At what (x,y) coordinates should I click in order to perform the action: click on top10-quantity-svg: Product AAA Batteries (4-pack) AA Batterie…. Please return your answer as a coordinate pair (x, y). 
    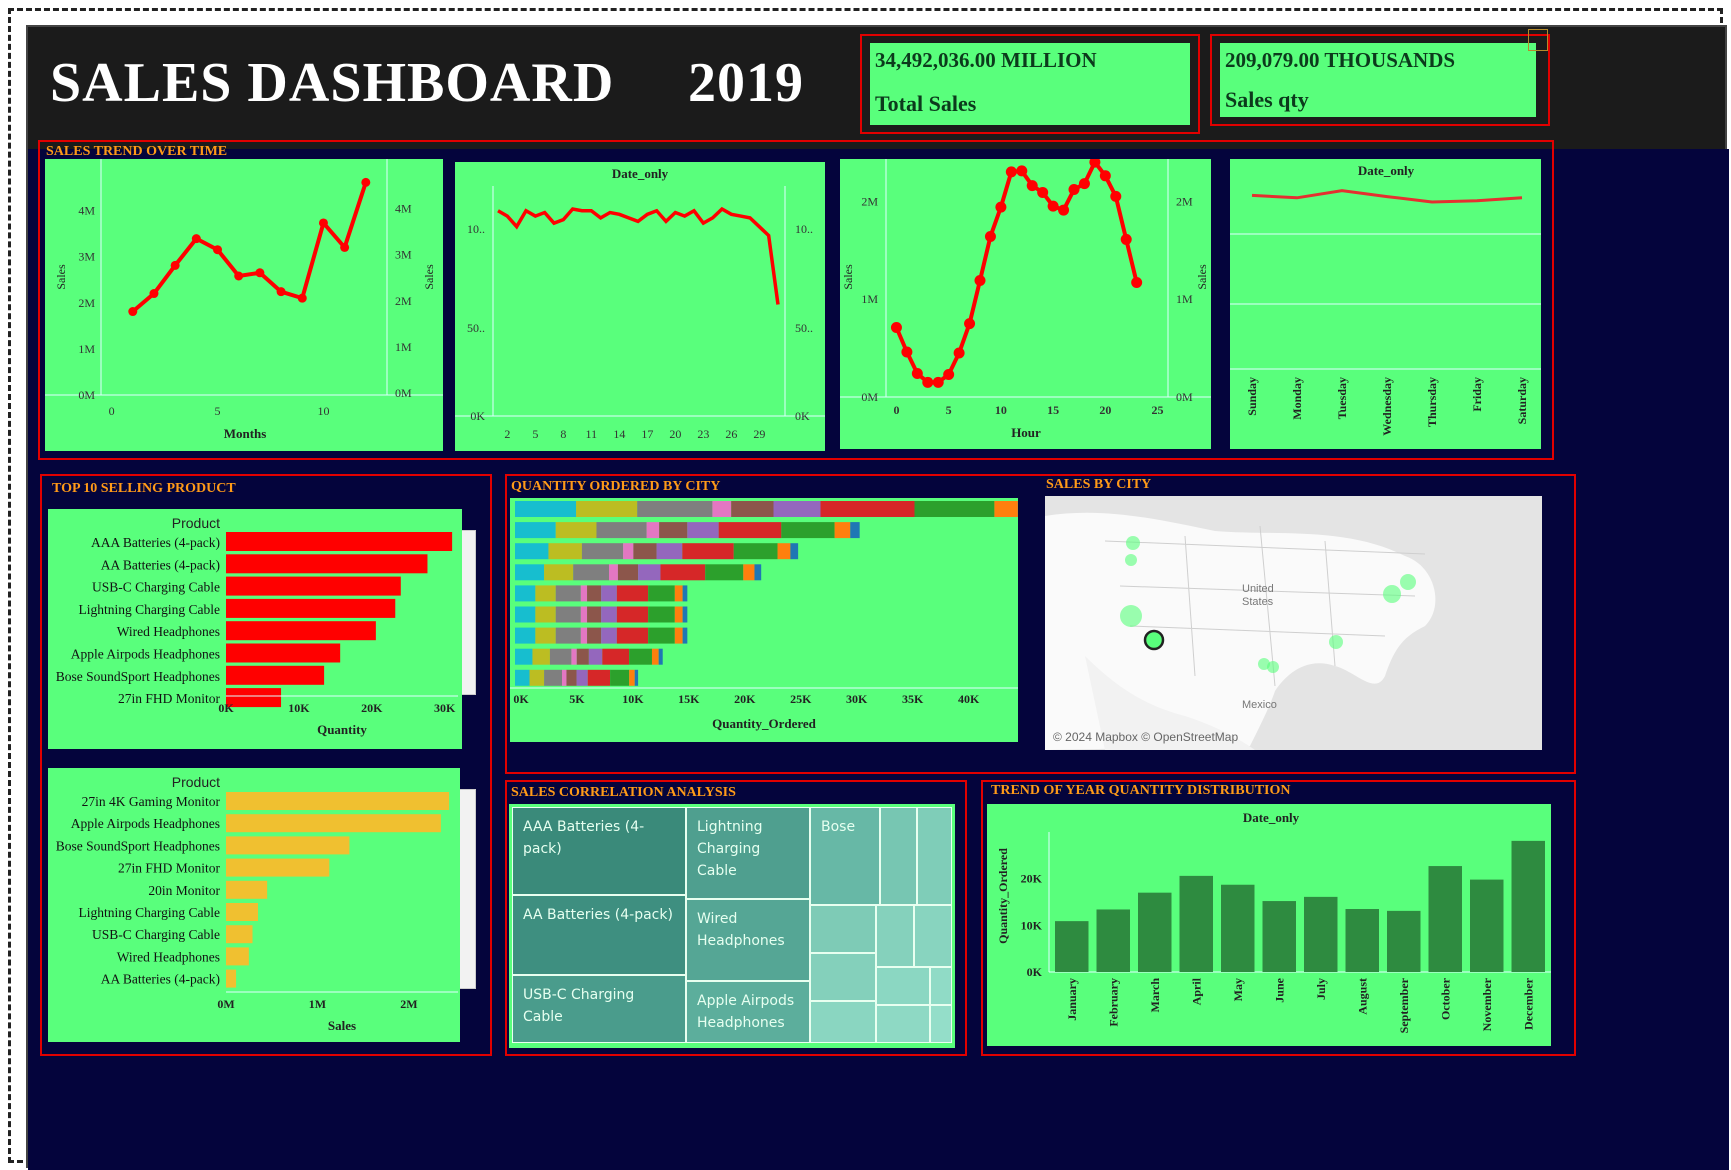
    Looking at the image, I should click on (257, 626).